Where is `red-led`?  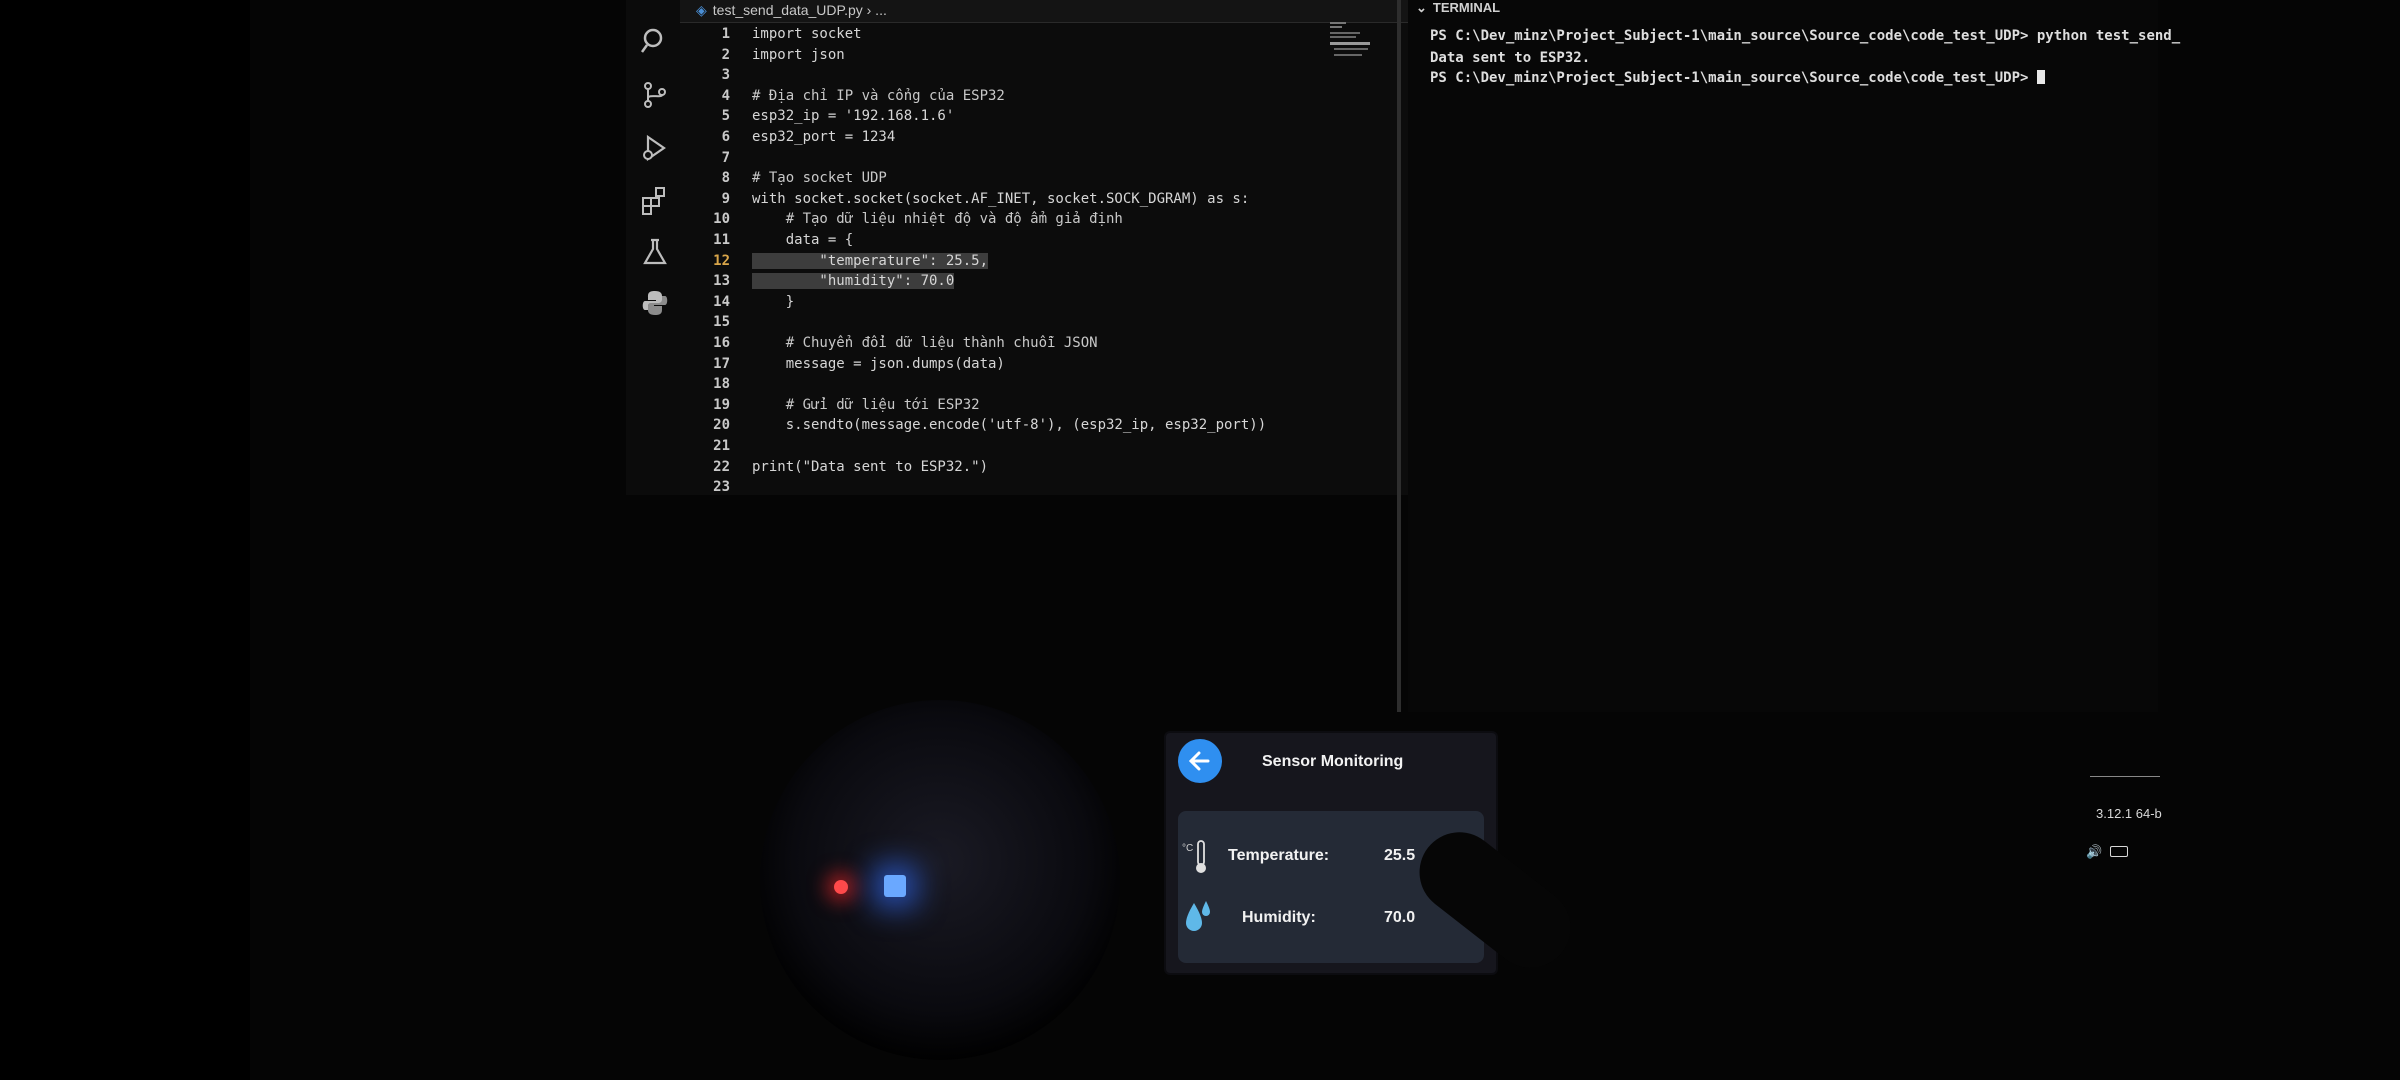
red-led is located at coordinates (841, 887).